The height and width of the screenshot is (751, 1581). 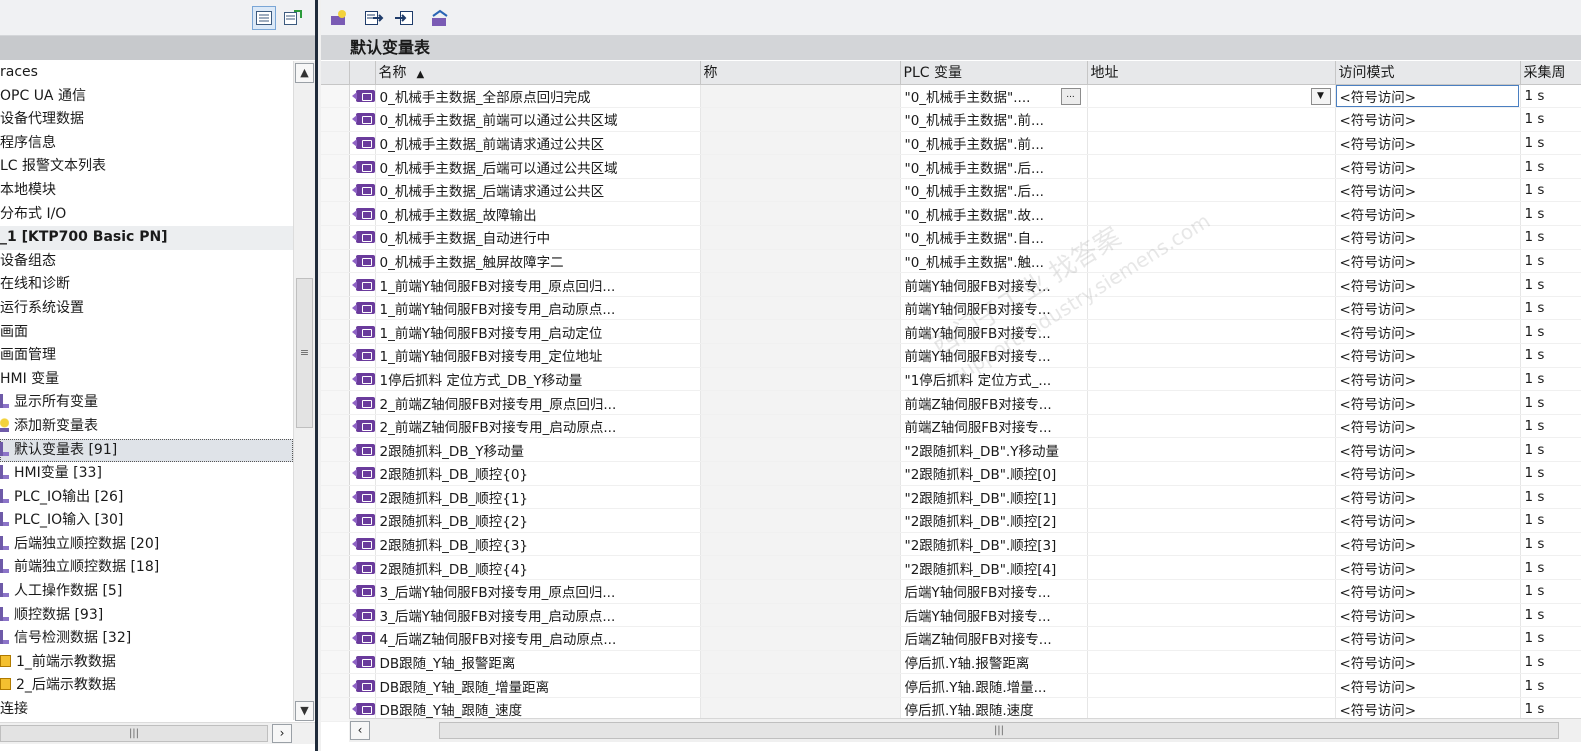 I want to click on column-header-display-name: 称, so click(x=800, y=73).